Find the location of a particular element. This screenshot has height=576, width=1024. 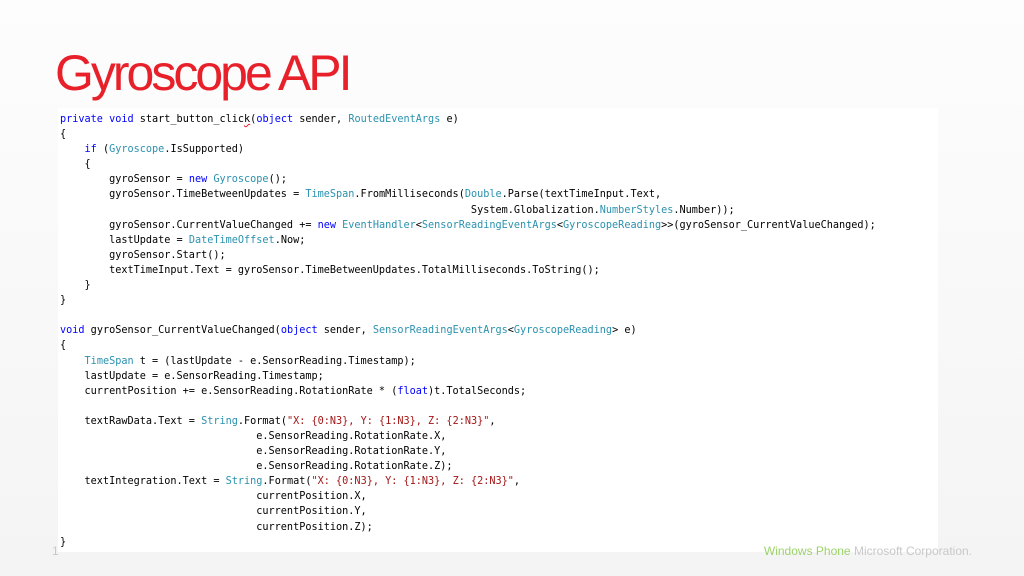

code-token: > e) is located at coordinates (624, 331).